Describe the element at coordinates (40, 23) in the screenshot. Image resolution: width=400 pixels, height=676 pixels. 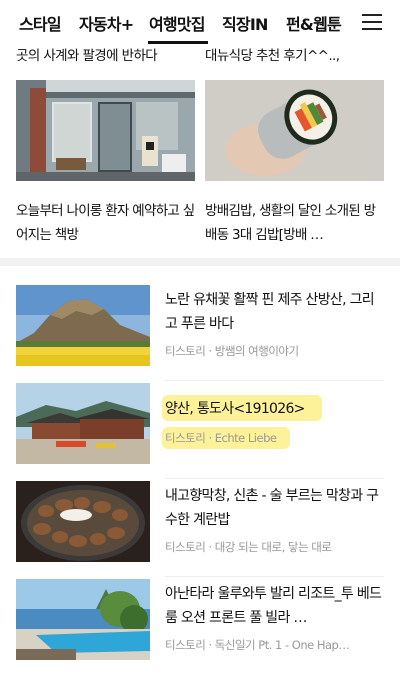
I see `tab-style: 스타일` at that location.